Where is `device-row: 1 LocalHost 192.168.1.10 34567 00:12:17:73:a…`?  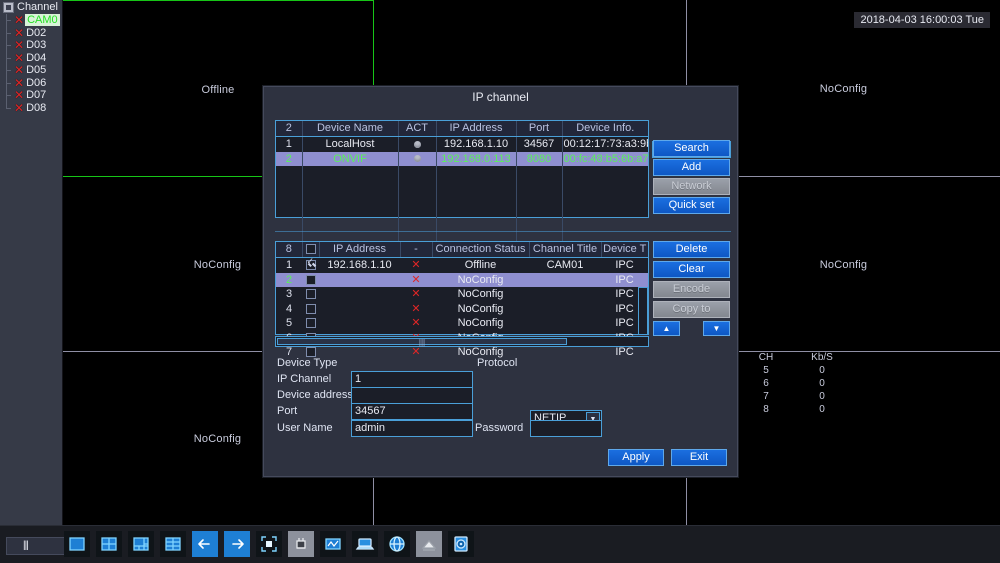
device-row: 1 LocalHost 192.168.1.10 34567 00:12:17:73:a… is located at coordinates (462, 144).